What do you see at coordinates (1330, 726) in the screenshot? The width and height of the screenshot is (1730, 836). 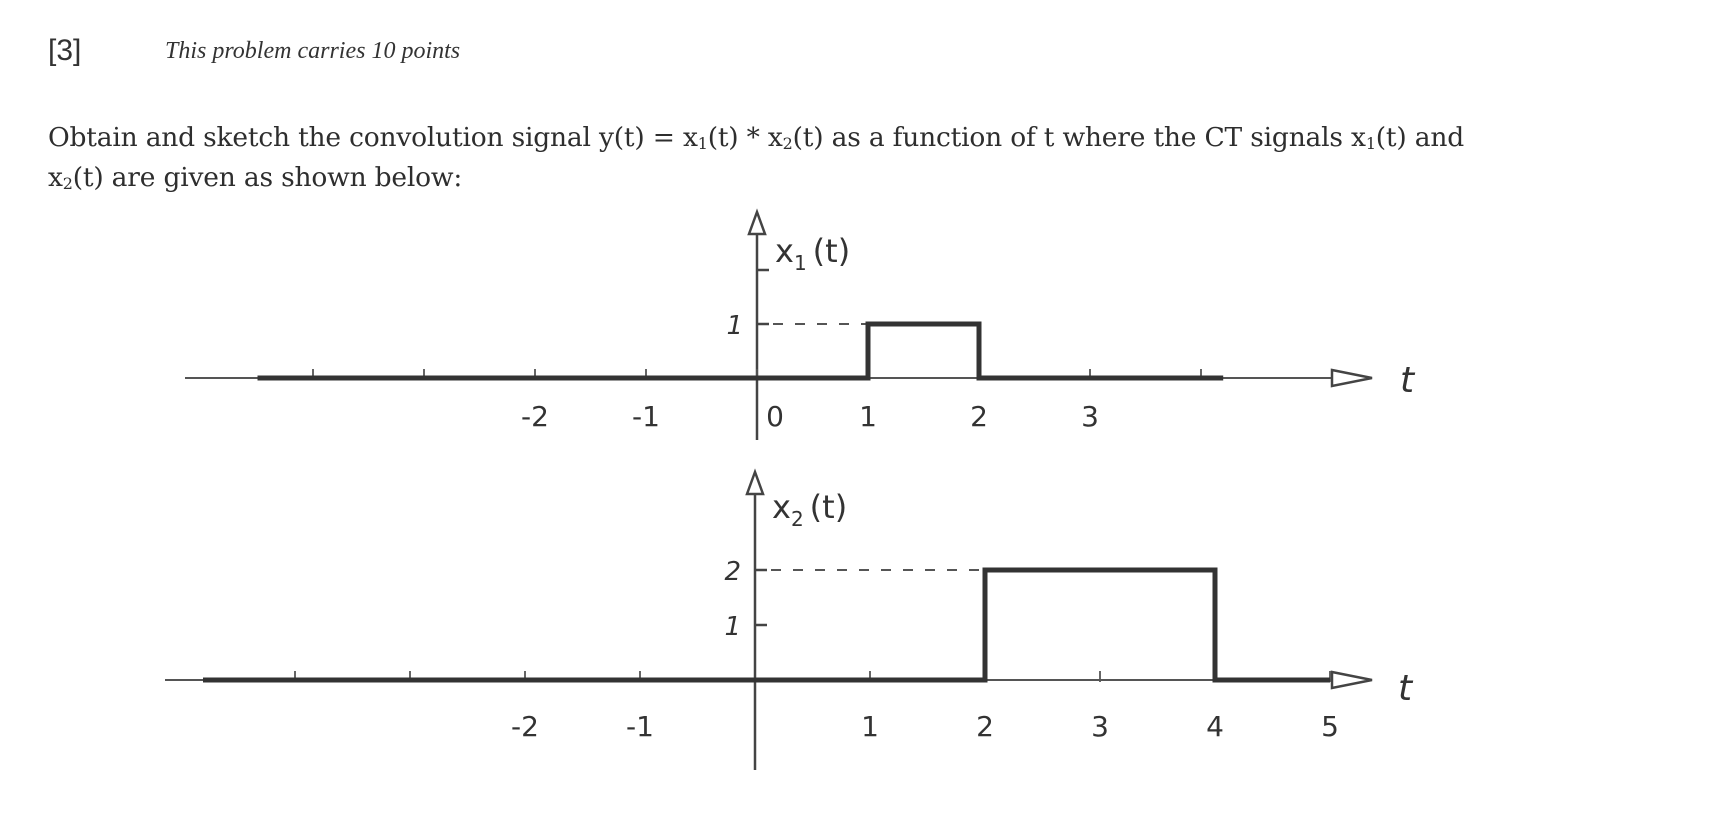 I see `x-tick-label: 5` at bounding box center [1330, 726].